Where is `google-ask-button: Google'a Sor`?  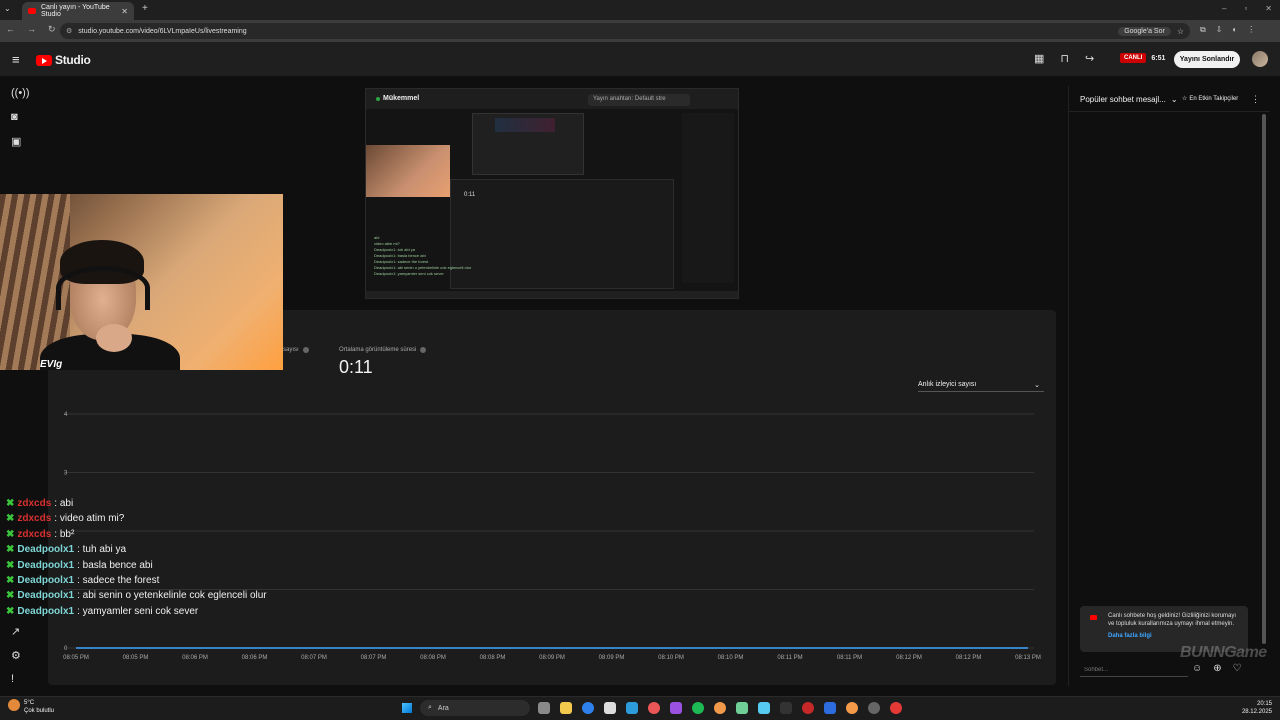
google-ask-button: Google'a Sor is located at coordinates (1144, 31).